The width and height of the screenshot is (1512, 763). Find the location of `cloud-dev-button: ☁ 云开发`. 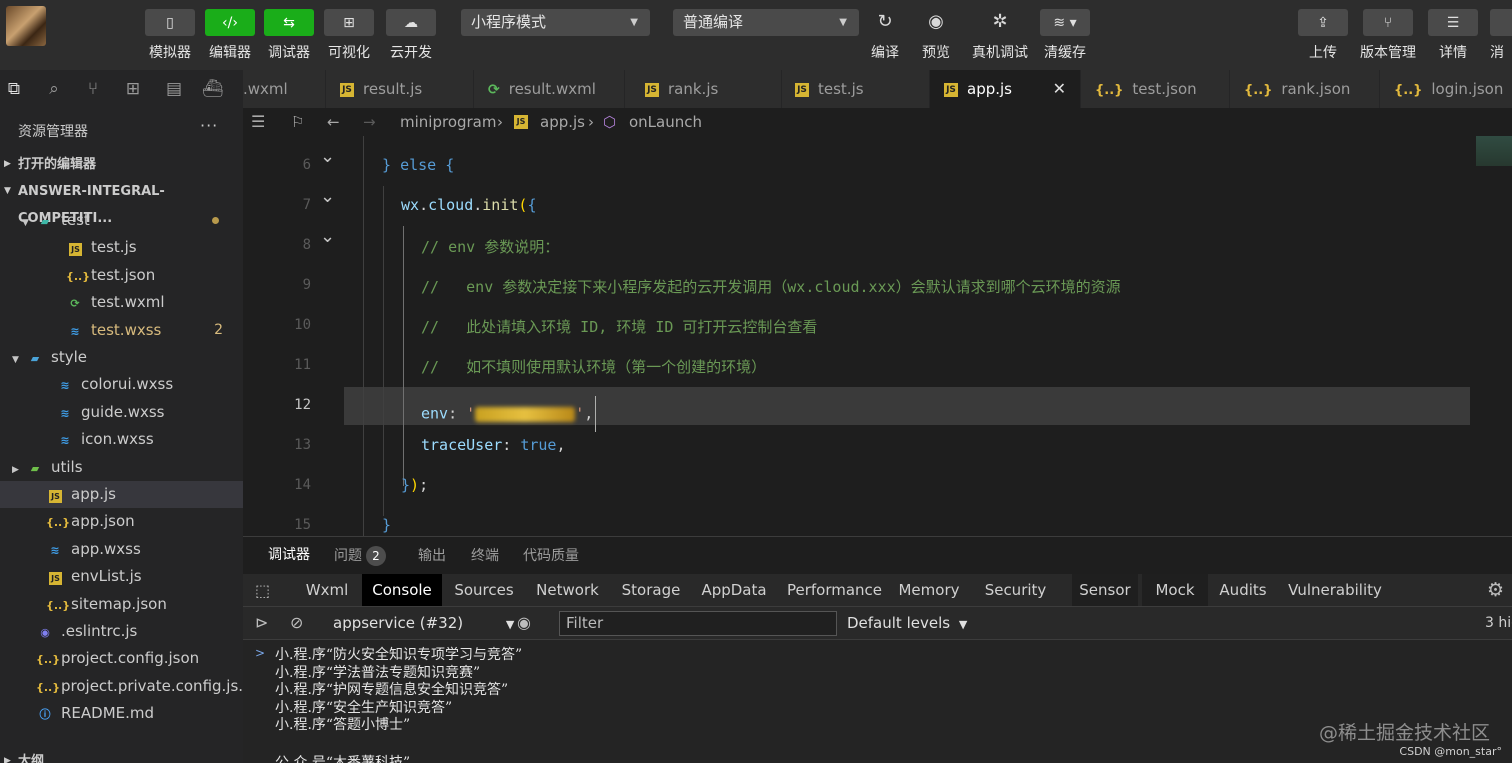

cloud-dev-button: ☁ 云开发 is located at coordinates (411, 35).